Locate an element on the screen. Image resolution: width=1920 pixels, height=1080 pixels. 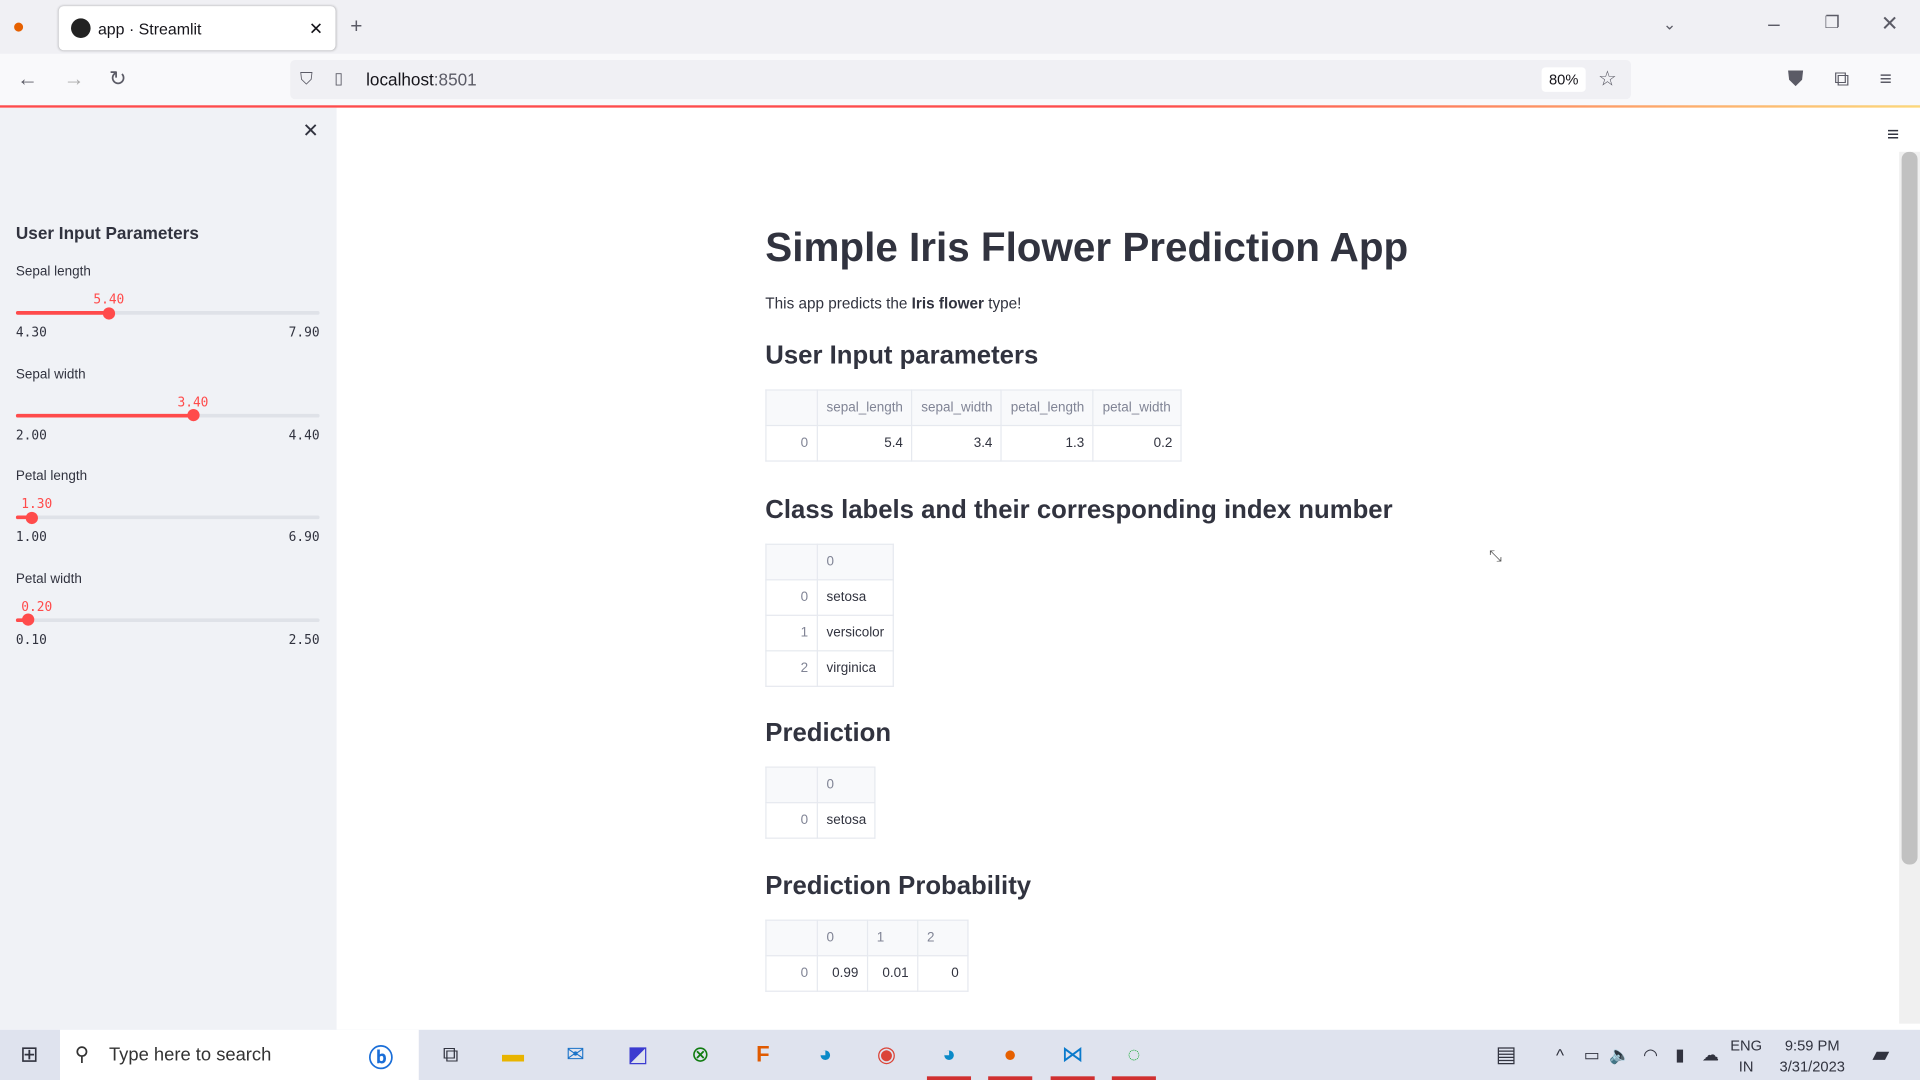
loading-app-icon: ◌ is located at coordinates (1133, 1055).